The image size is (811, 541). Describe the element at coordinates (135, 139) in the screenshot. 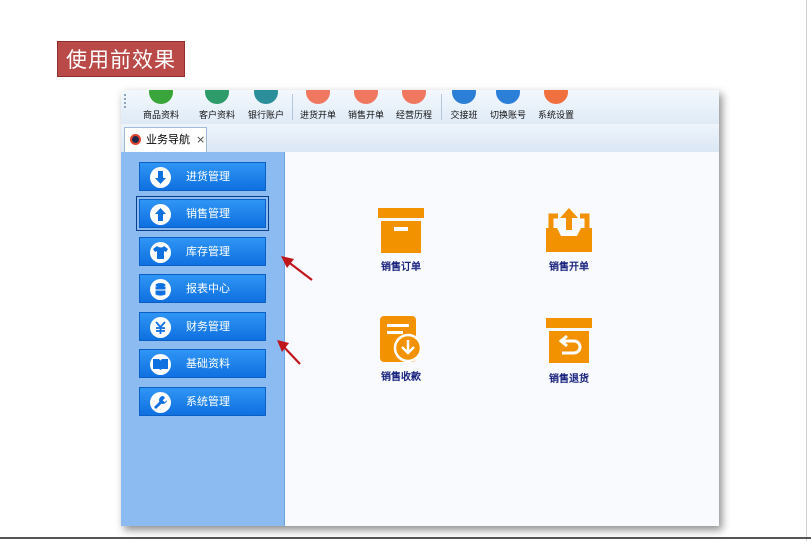

I see `app-logo-icon` at that location.